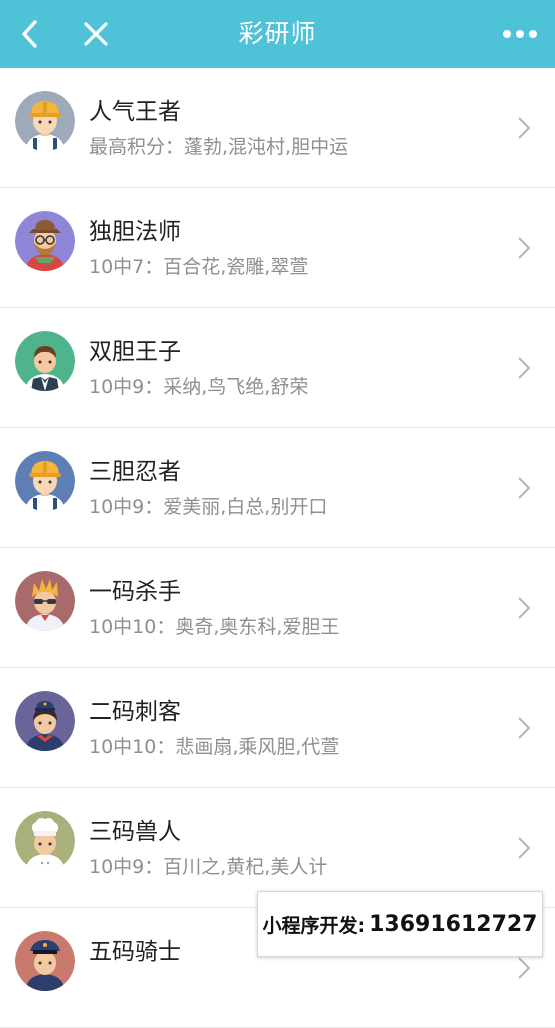  What do you see at coordinates (208, 867) in the screenshot?
I see `item-subtitle: 10中9：百川之,黄杞,美人计` at bounding box center [208, 867].